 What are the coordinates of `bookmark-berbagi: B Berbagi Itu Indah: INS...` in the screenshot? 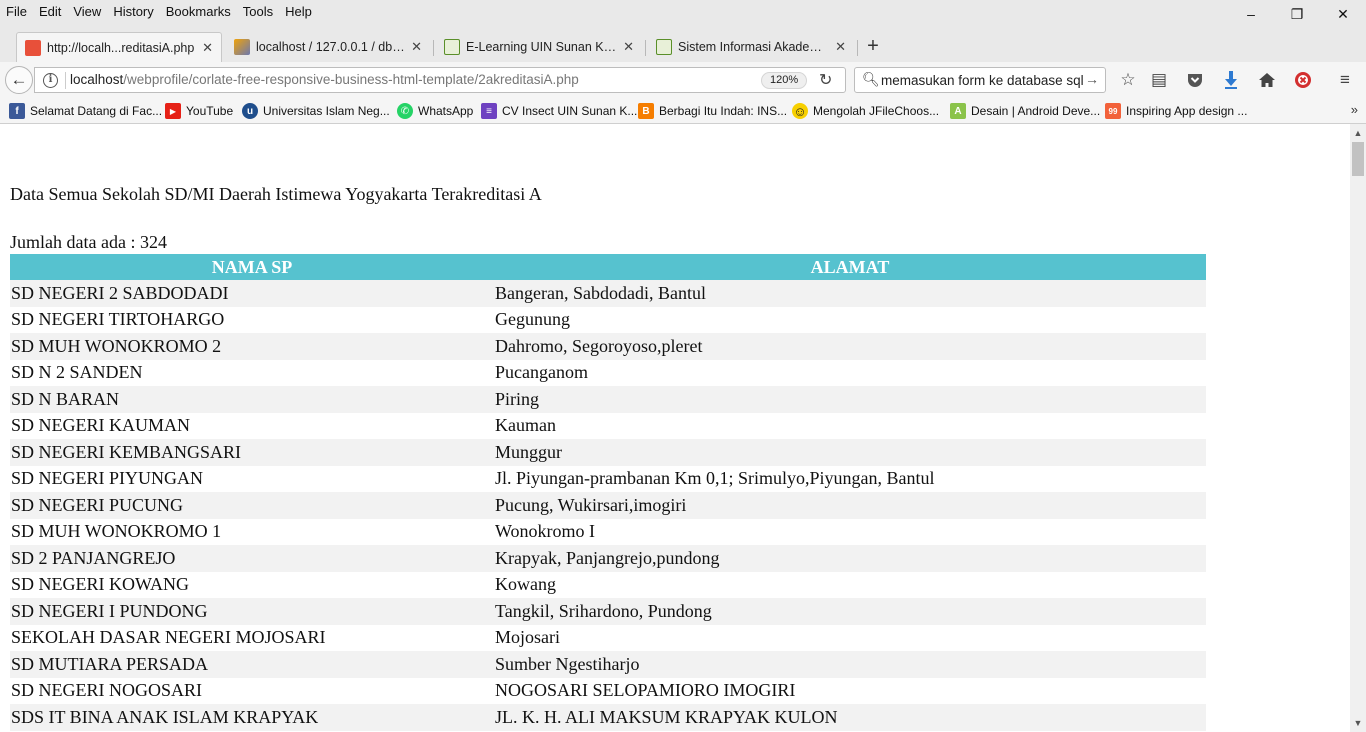 It's located at (712, 111).